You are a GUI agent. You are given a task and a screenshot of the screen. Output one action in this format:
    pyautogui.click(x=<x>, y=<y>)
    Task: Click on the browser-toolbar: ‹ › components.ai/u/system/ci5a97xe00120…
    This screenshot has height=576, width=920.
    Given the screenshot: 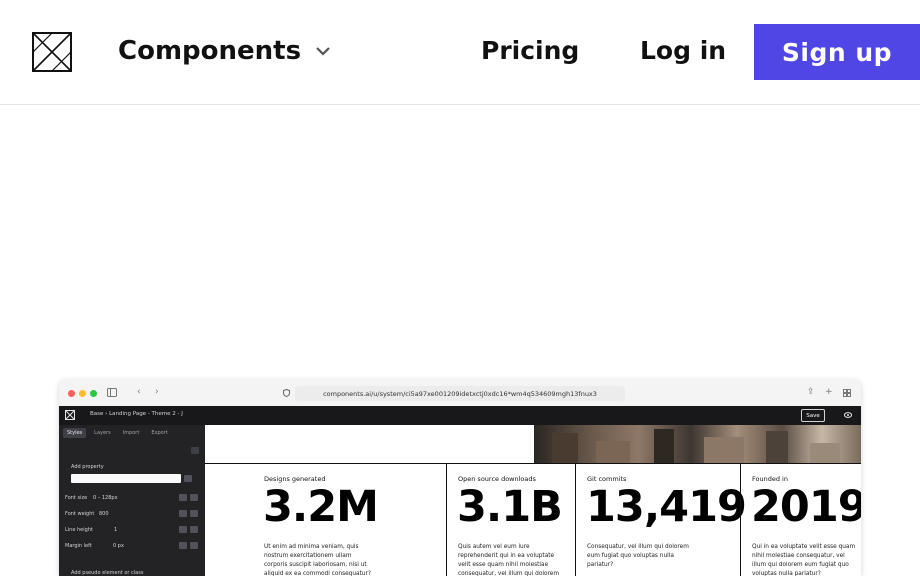 What is the action you would take?
    pyautogui.click(x=460, y=393)
    